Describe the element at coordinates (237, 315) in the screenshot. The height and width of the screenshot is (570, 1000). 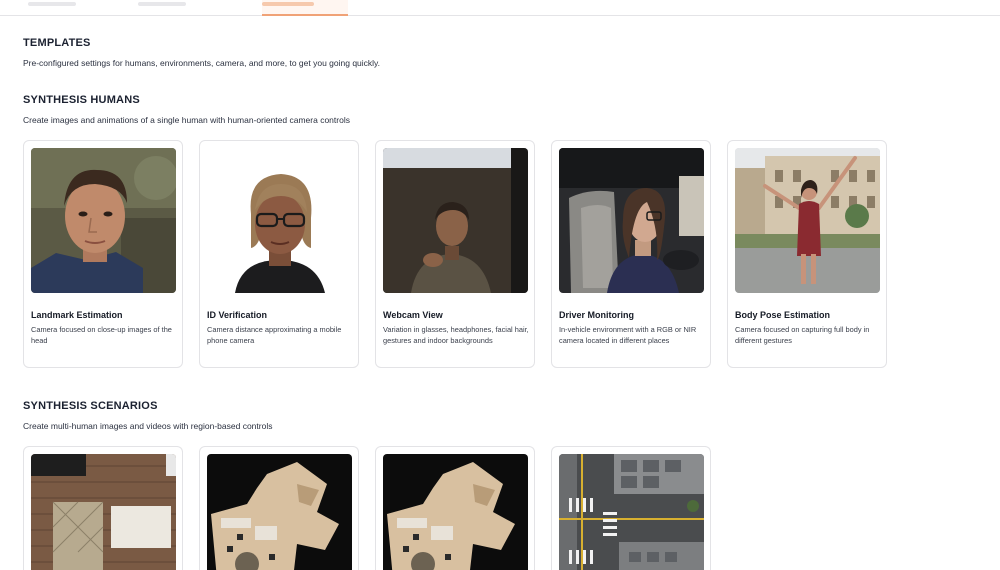
I see `card-title: ID Verification` at that location.